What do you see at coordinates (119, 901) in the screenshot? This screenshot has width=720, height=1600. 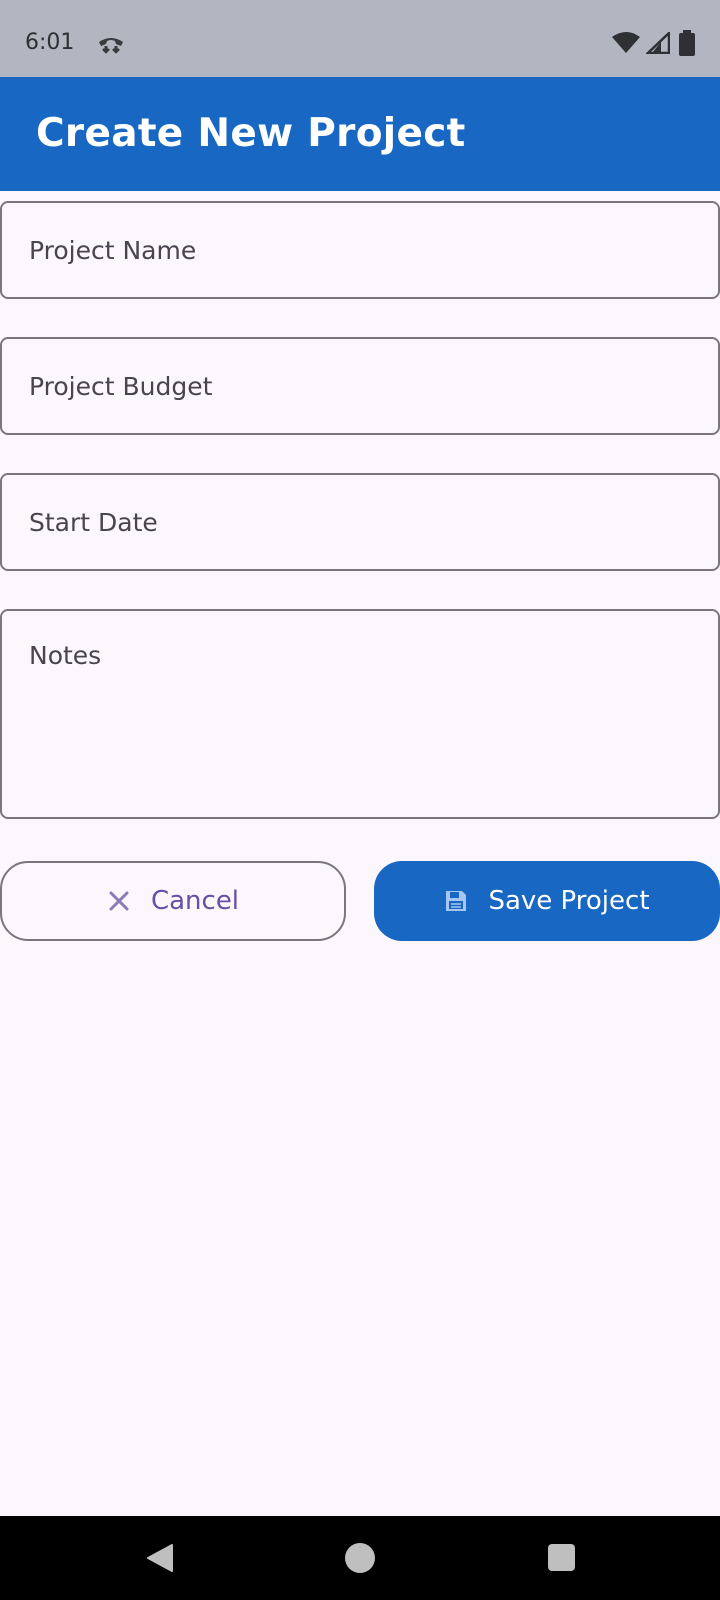 I see `close-icon` at bounding box center [119, 901].